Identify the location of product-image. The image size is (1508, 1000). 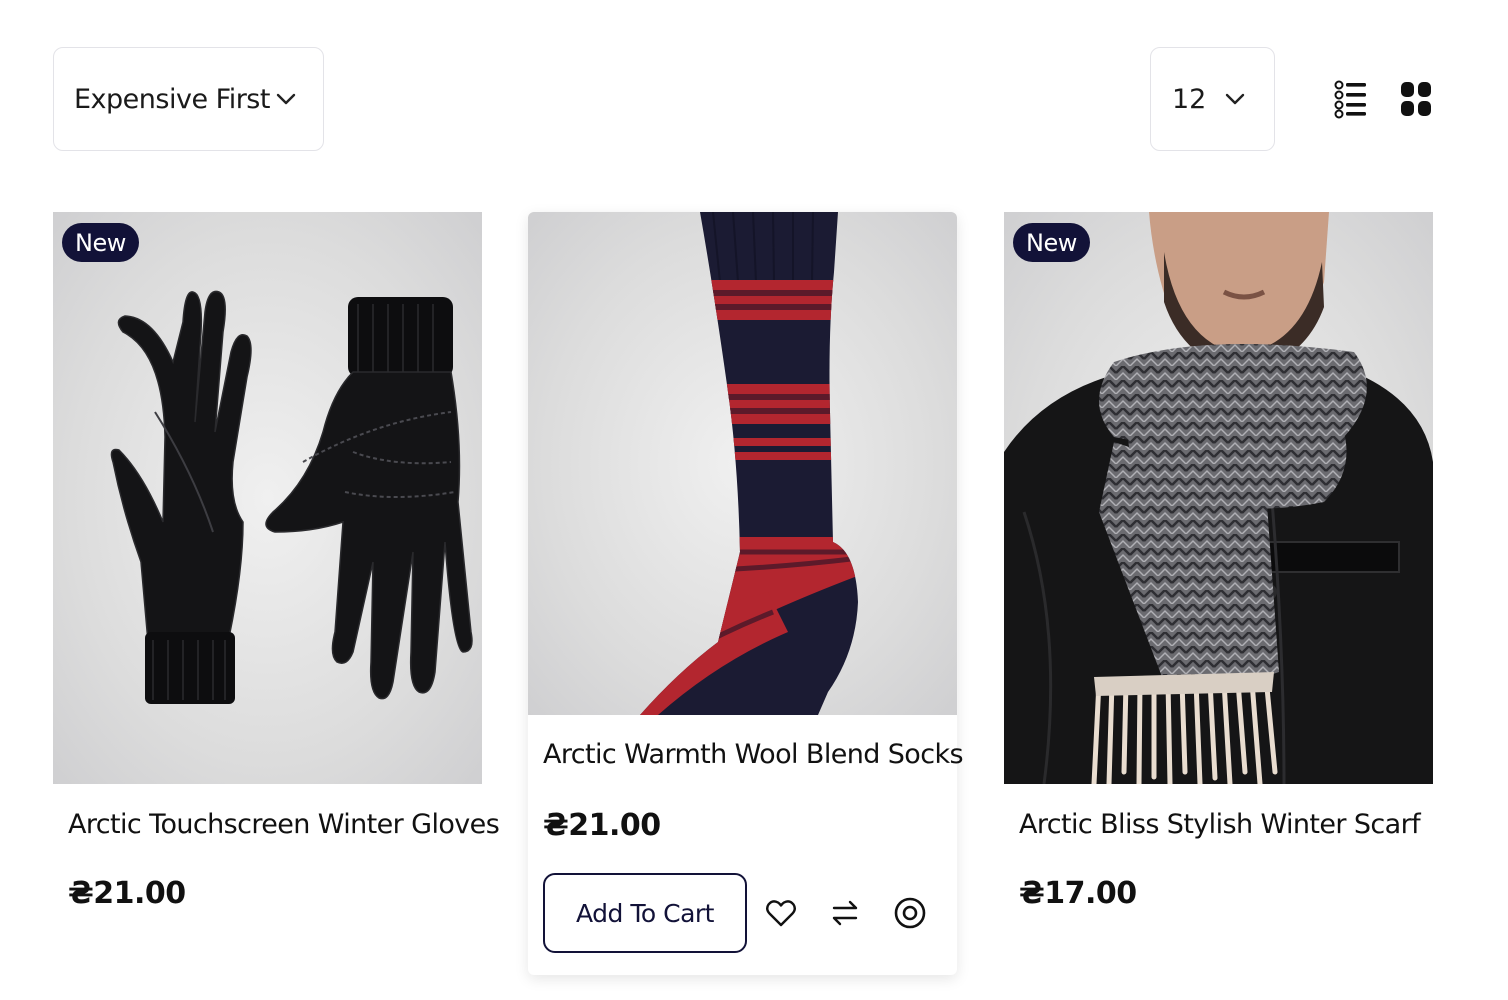
(742, 463).